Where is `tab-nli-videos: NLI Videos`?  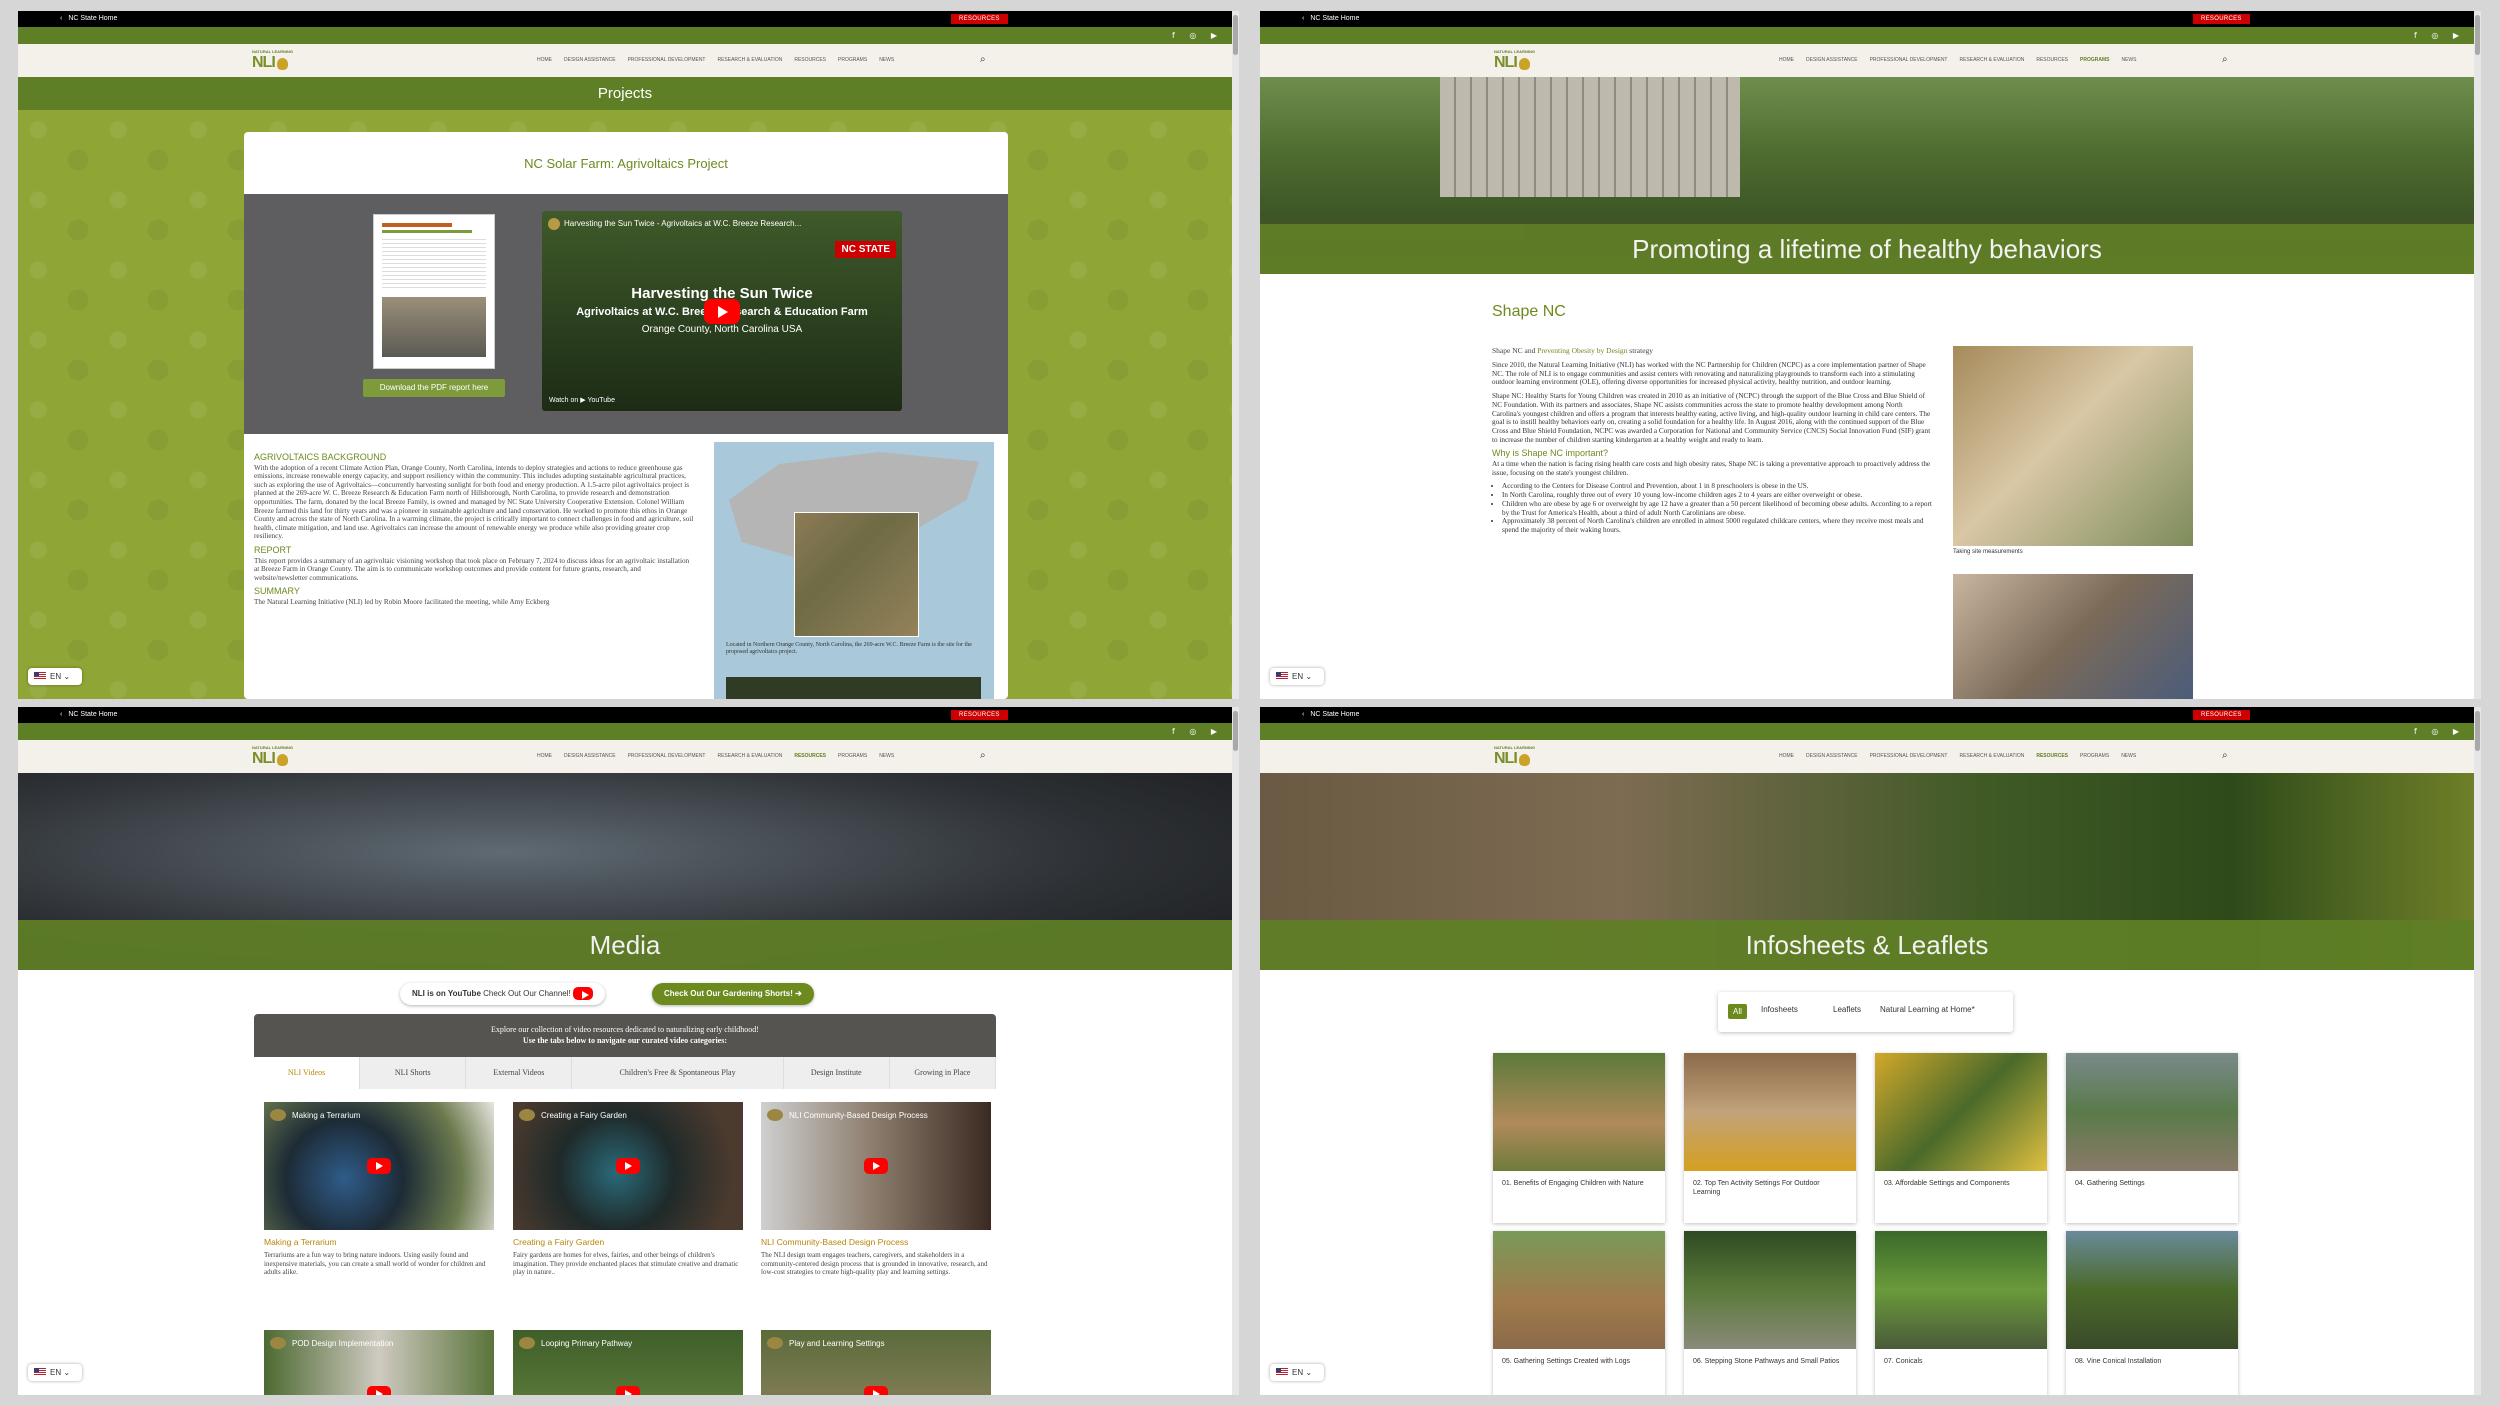
tab-nli-videos: NLI Videos is located at coordinates (307, 1073).